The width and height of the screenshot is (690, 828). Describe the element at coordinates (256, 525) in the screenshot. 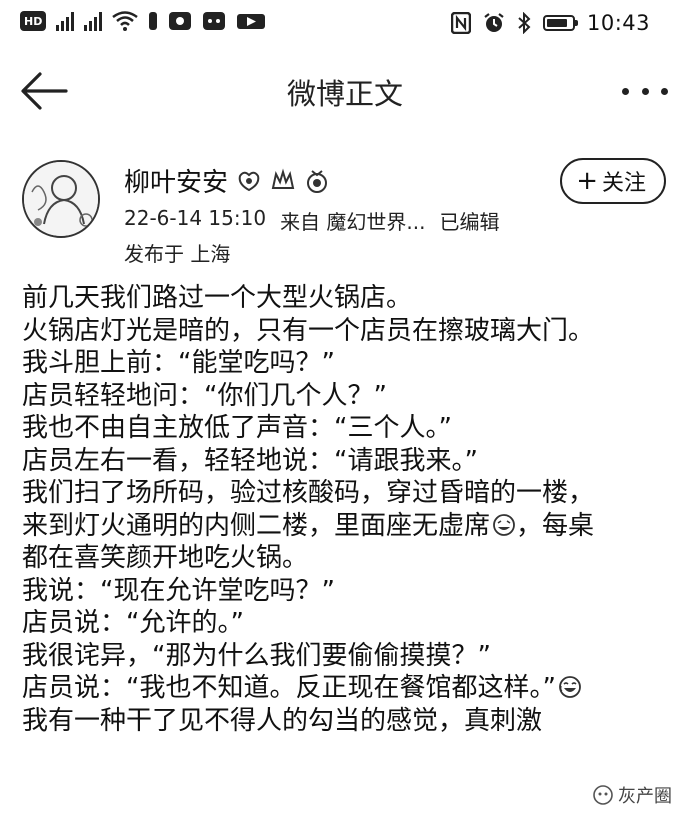

I see `post-text-segment: 来到灯火通明的内侧二楼，里面座无虚席` at that location.